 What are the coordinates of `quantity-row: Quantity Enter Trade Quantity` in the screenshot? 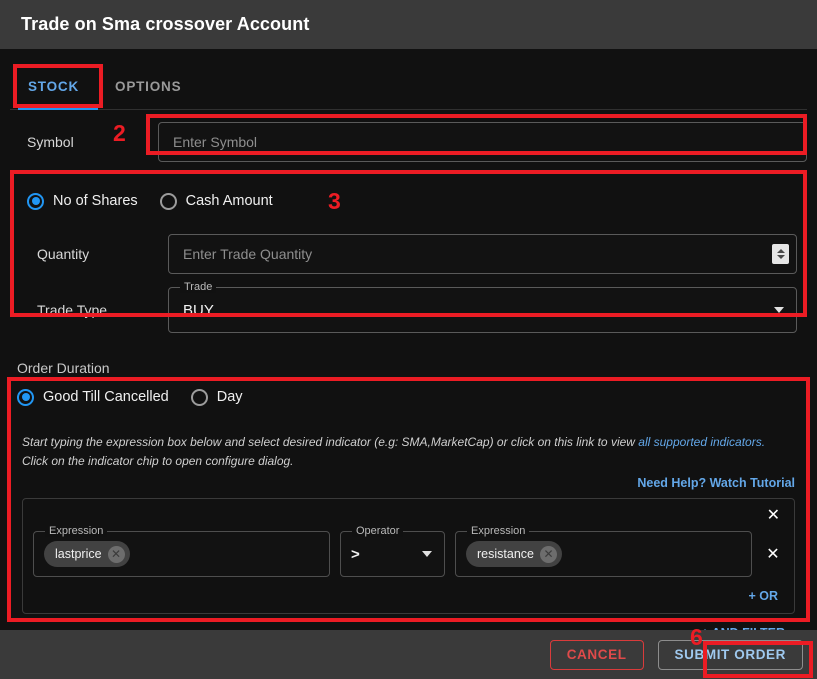 It's located at (408, 254).